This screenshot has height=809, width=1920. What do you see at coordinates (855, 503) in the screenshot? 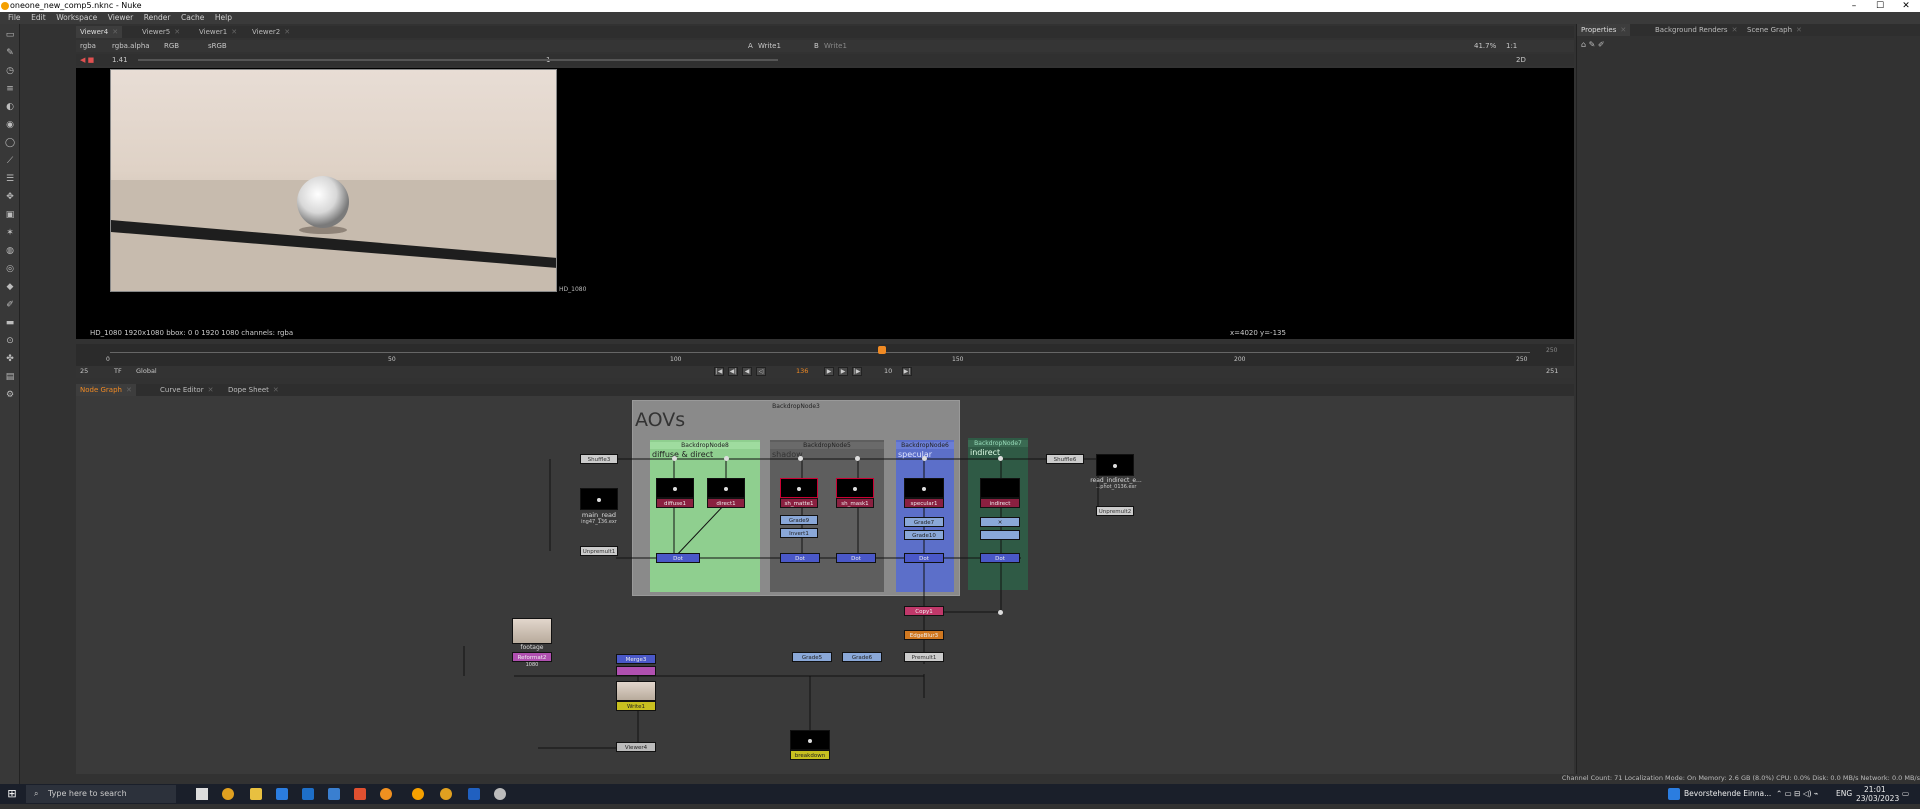
I see `sh-mask-node: sh_mask1` at bounding box center [855, 503].